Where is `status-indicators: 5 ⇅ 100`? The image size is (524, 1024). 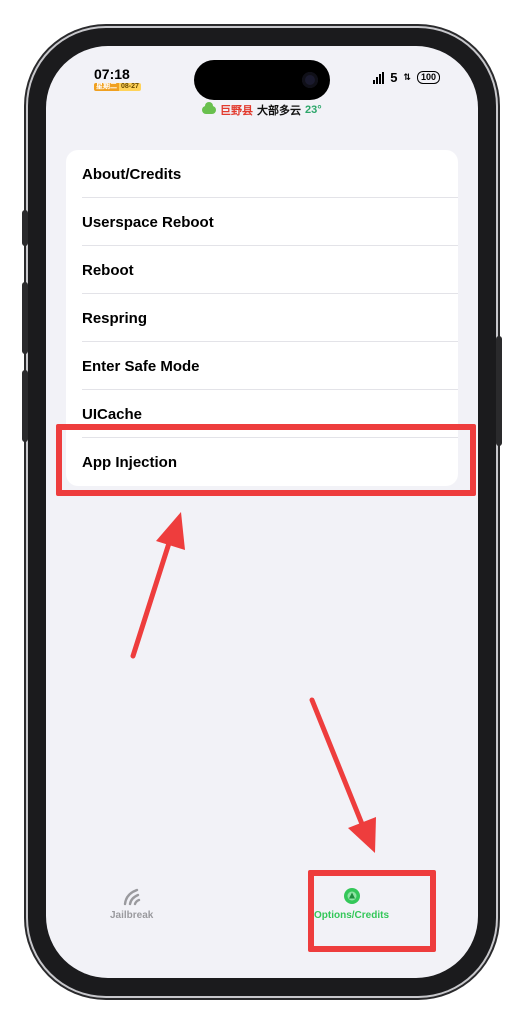
status-indicators: 5 ⇅ 100 is located at coordinates (406, 77).